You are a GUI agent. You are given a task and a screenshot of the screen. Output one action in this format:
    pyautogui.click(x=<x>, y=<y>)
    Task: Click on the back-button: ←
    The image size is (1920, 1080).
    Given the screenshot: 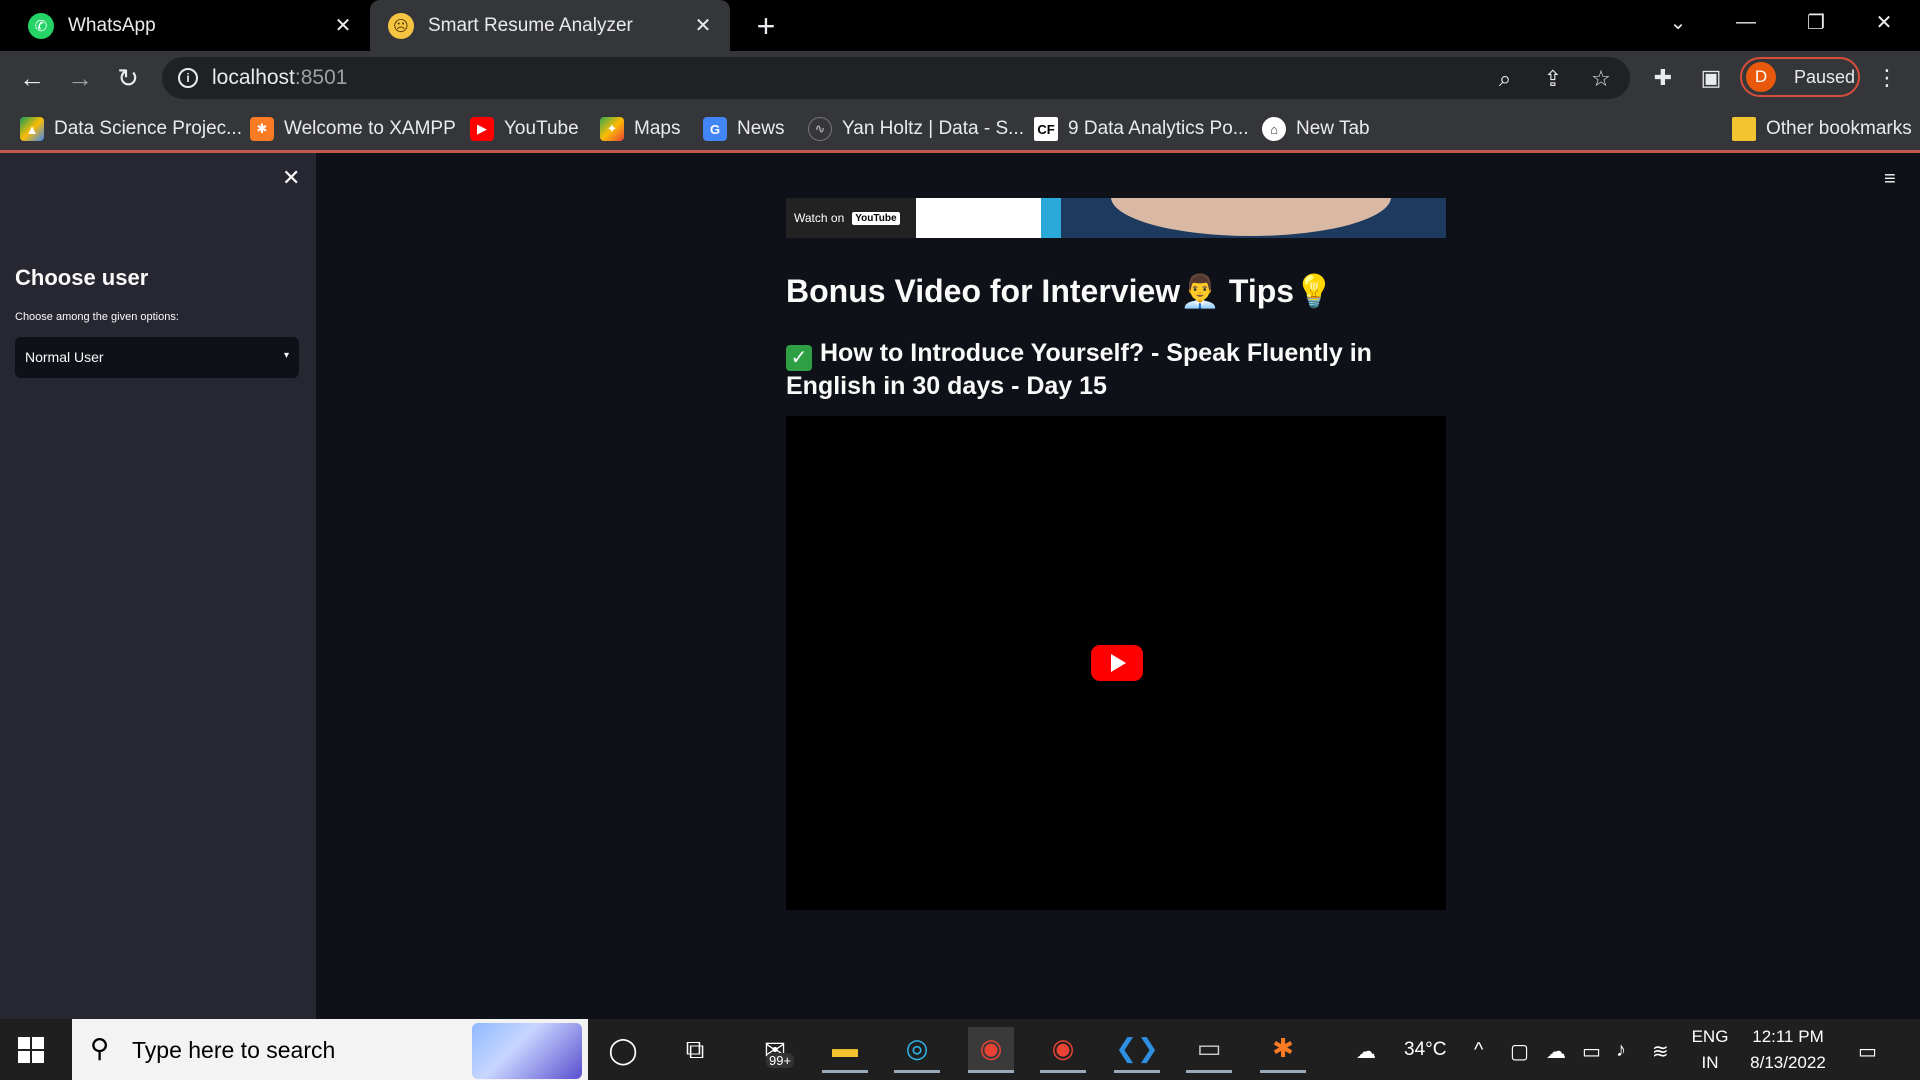 What is the action you would take?
    pyautogui.click(x=32, y=78)
    